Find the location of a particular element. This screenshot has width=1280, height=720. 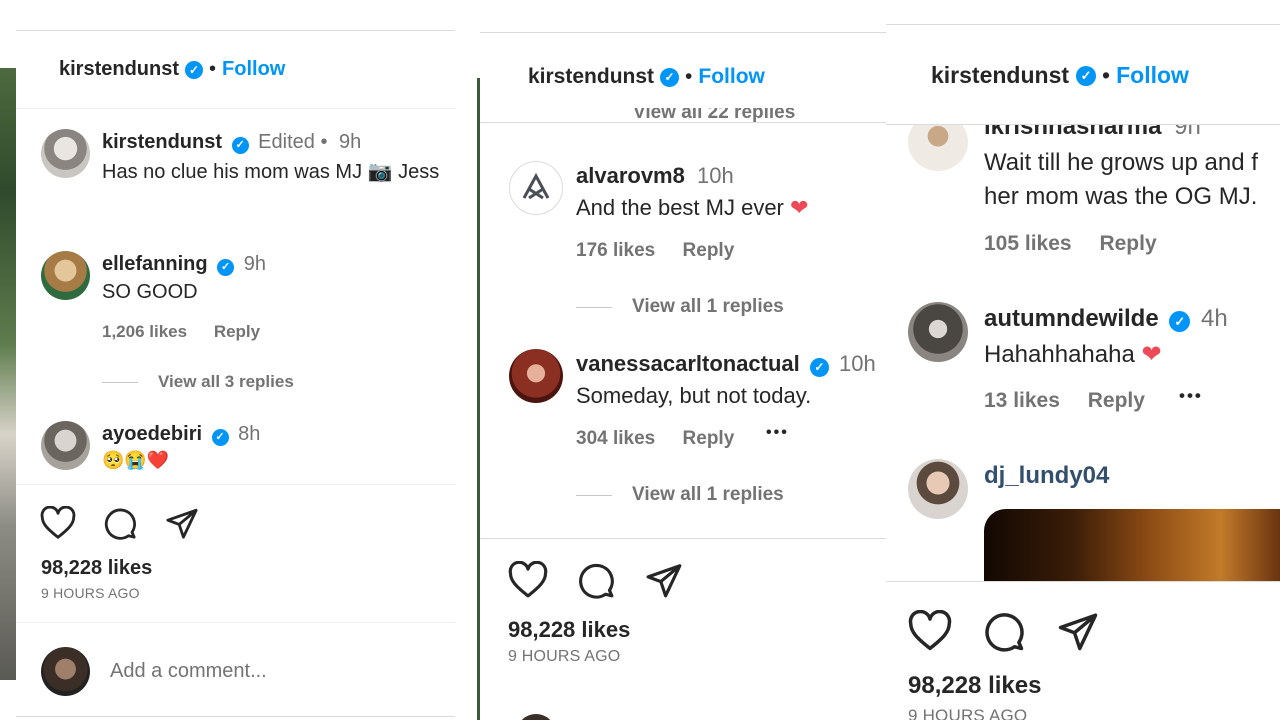

view-replies-label: View all 22 replies is located at coordinates (714, 115).